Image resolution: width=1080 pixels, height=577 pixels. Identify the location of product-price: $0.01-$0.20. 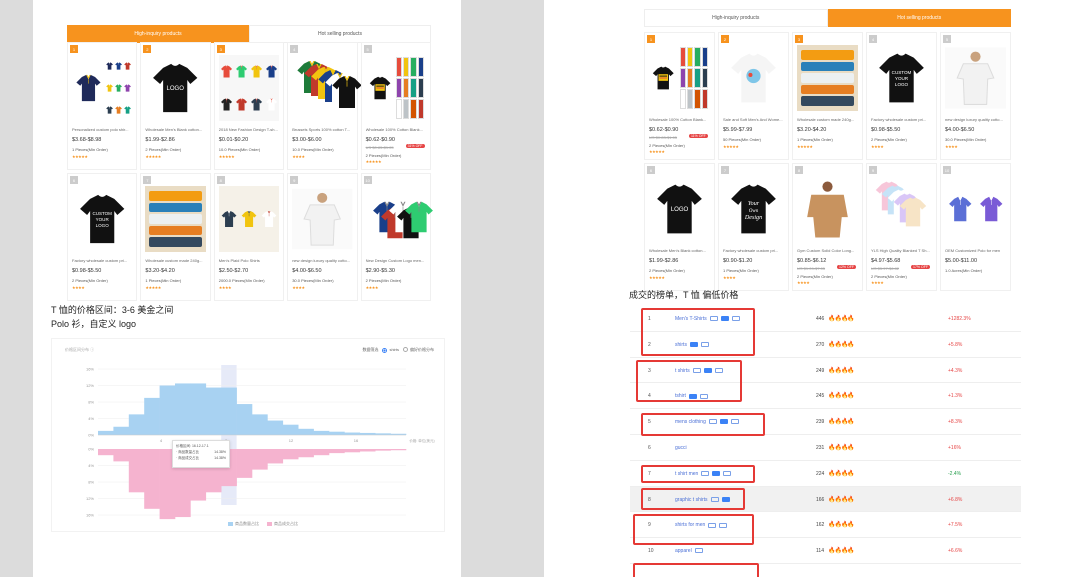
(233, 140).